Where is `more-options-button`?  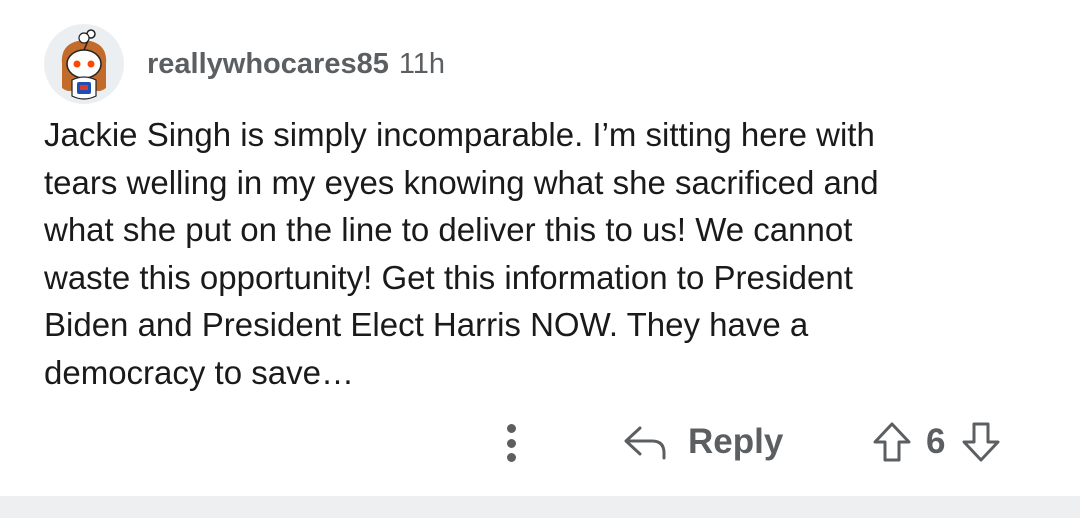 more-options-button is located at coordinates (511, 443).